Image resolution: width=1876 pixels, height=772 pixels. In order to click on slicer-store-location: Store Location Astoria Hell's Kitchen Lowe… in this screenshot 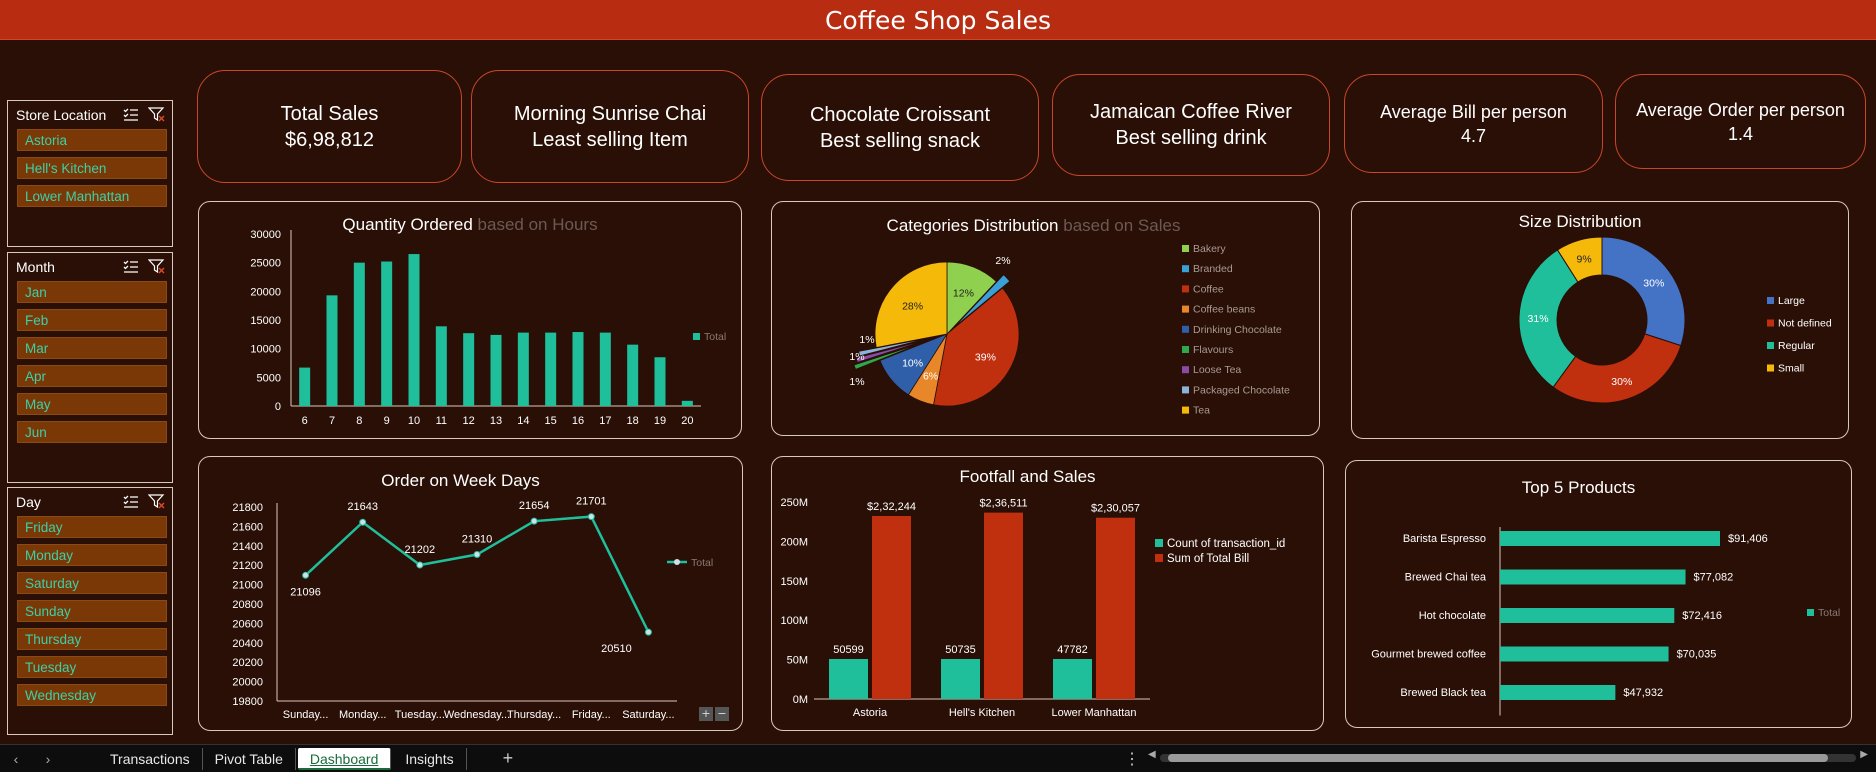, I will do `click(90, 173)`.